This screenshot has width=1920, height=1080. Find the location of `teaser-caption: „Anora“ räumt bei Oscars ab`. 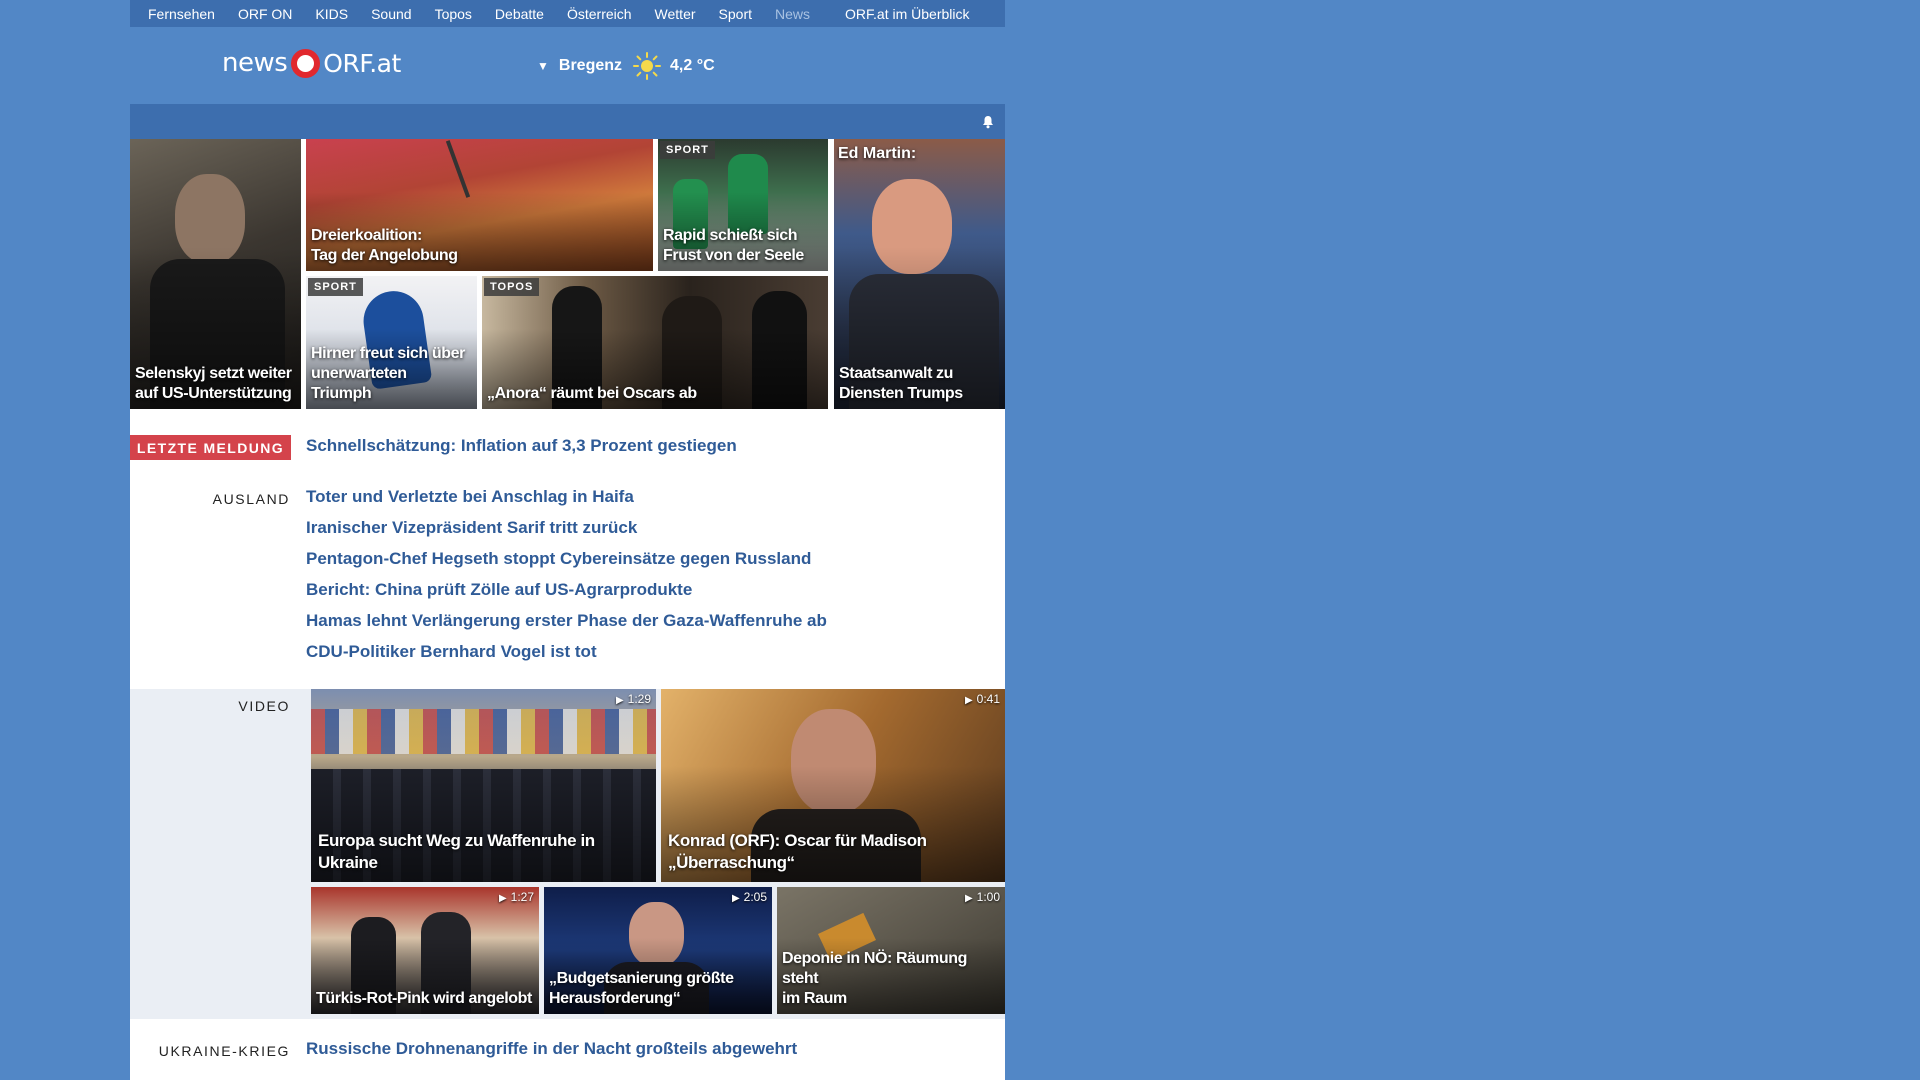

teaser-caption: „Anora“ räumt bei Oscars ab is located at coordinates (592, 393).